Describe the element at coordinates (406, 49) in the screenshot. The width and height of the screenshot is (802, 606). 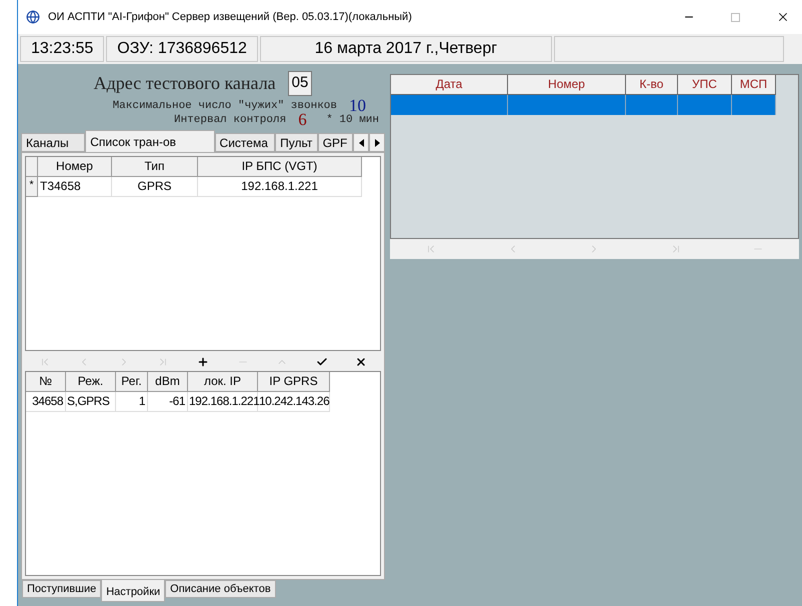
I see `status-panel: 16 марта 2017 г.,Четверг` at that location.